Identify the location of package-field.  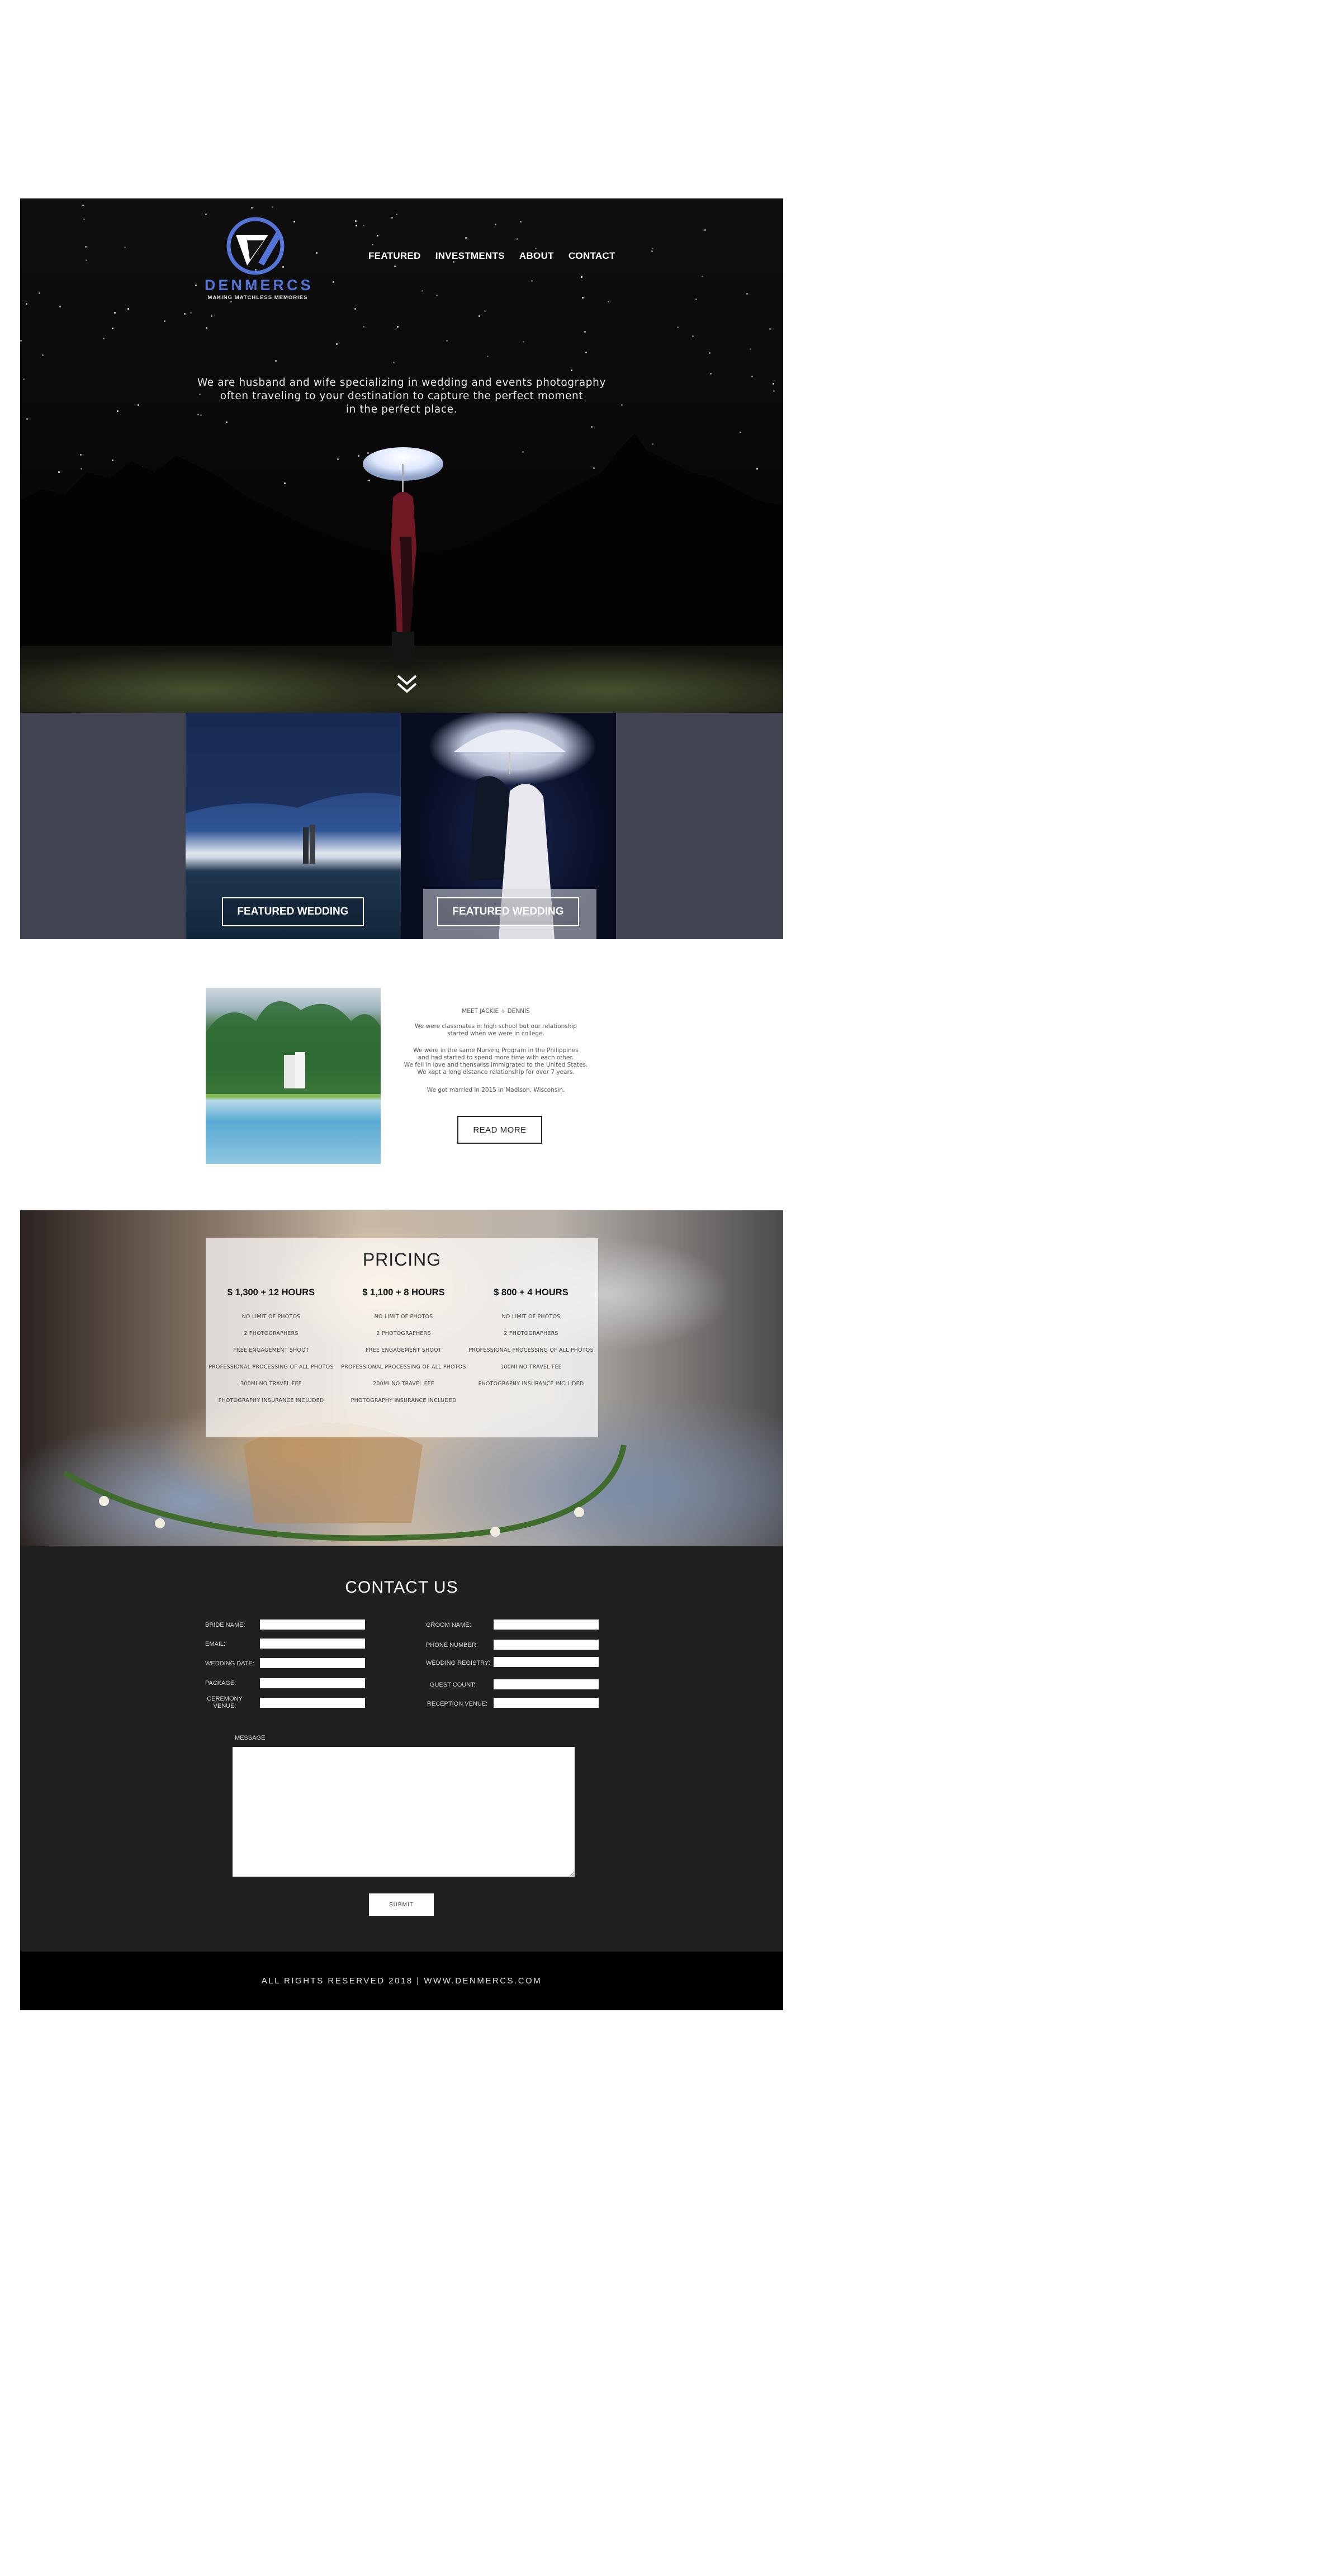
(312, 1683).